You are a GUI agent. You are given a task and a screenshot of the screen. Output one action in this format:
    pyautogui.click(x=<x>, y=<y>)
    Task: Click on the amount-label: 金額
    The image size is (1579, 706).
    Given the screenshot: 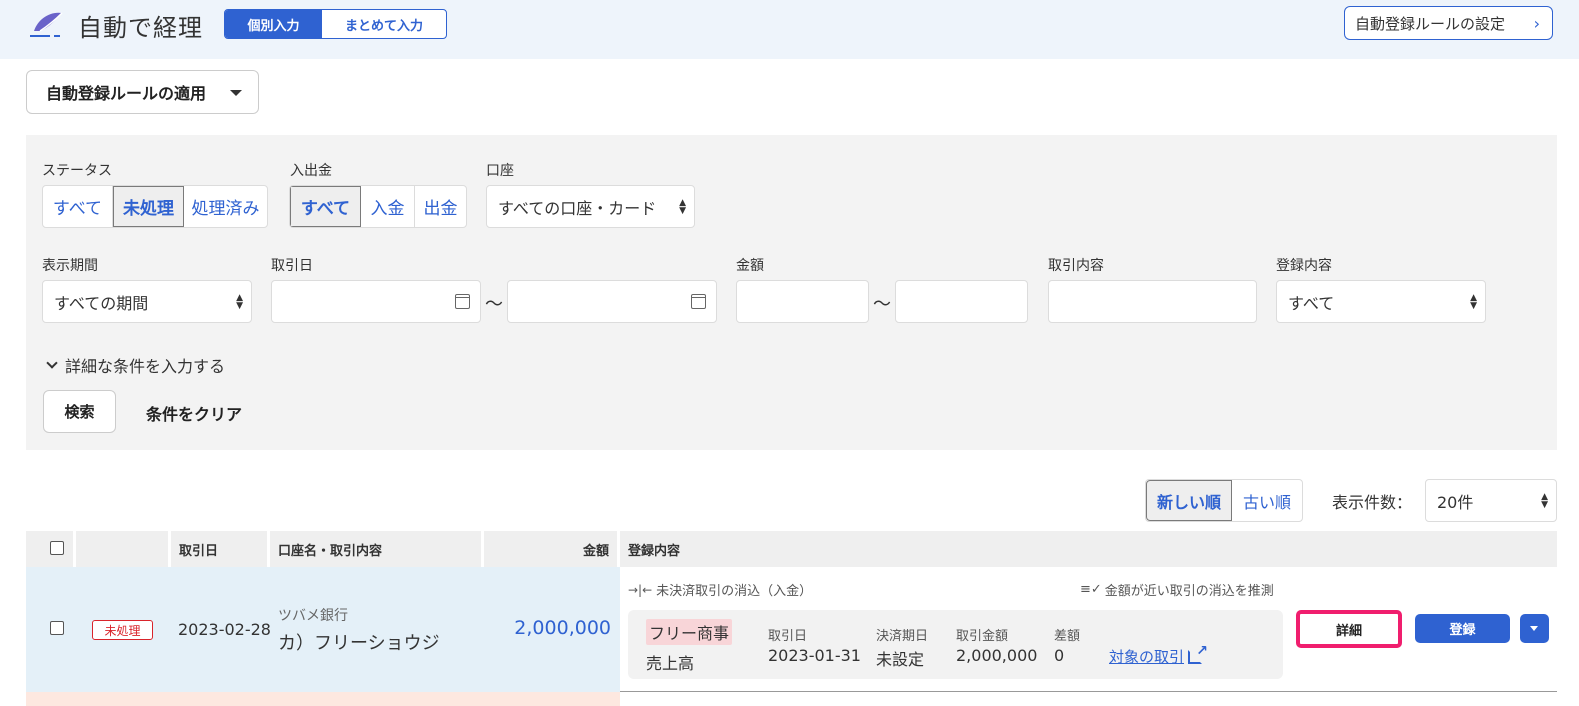 What is the action you would take?
    pyautogui.click(x=750, y=266)
    